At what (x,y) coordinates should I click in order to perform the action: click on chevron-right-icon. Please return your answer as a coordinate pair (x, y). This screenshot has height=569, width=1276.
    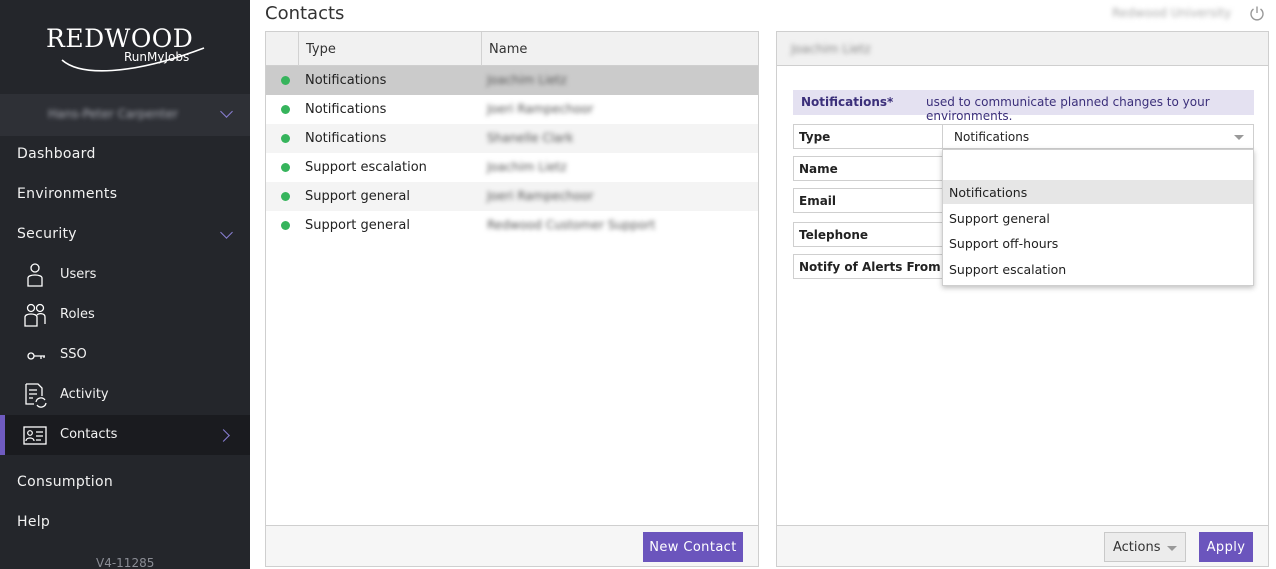
    Looking at the image, I should click on (223, 435).